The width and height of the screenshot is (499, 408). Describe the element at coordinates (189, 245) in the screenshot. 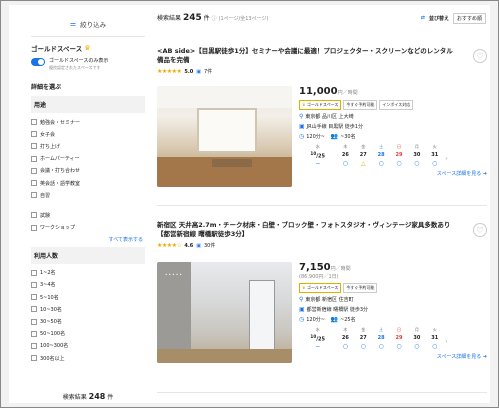

I see `rating-value: 4.6` at that location.